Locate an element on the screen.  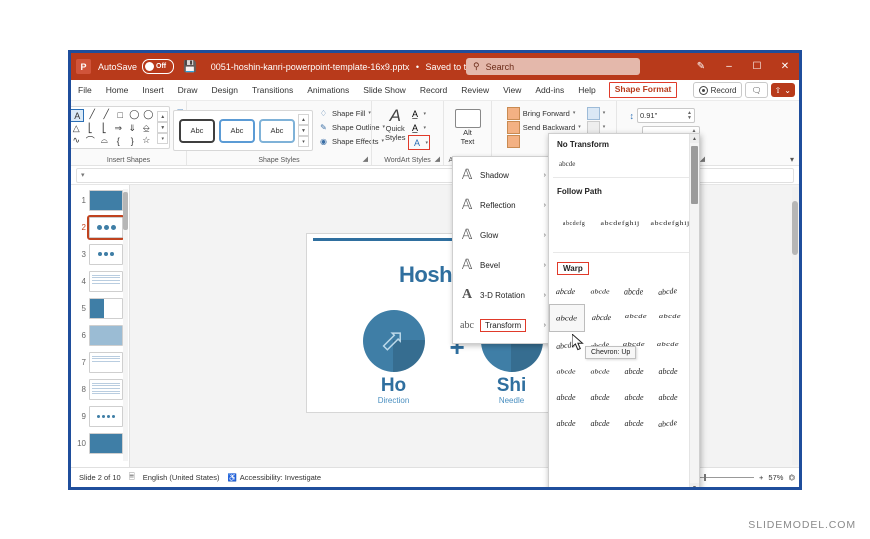
shape-star-icon: ☆ is located at coordinates (146, 140).